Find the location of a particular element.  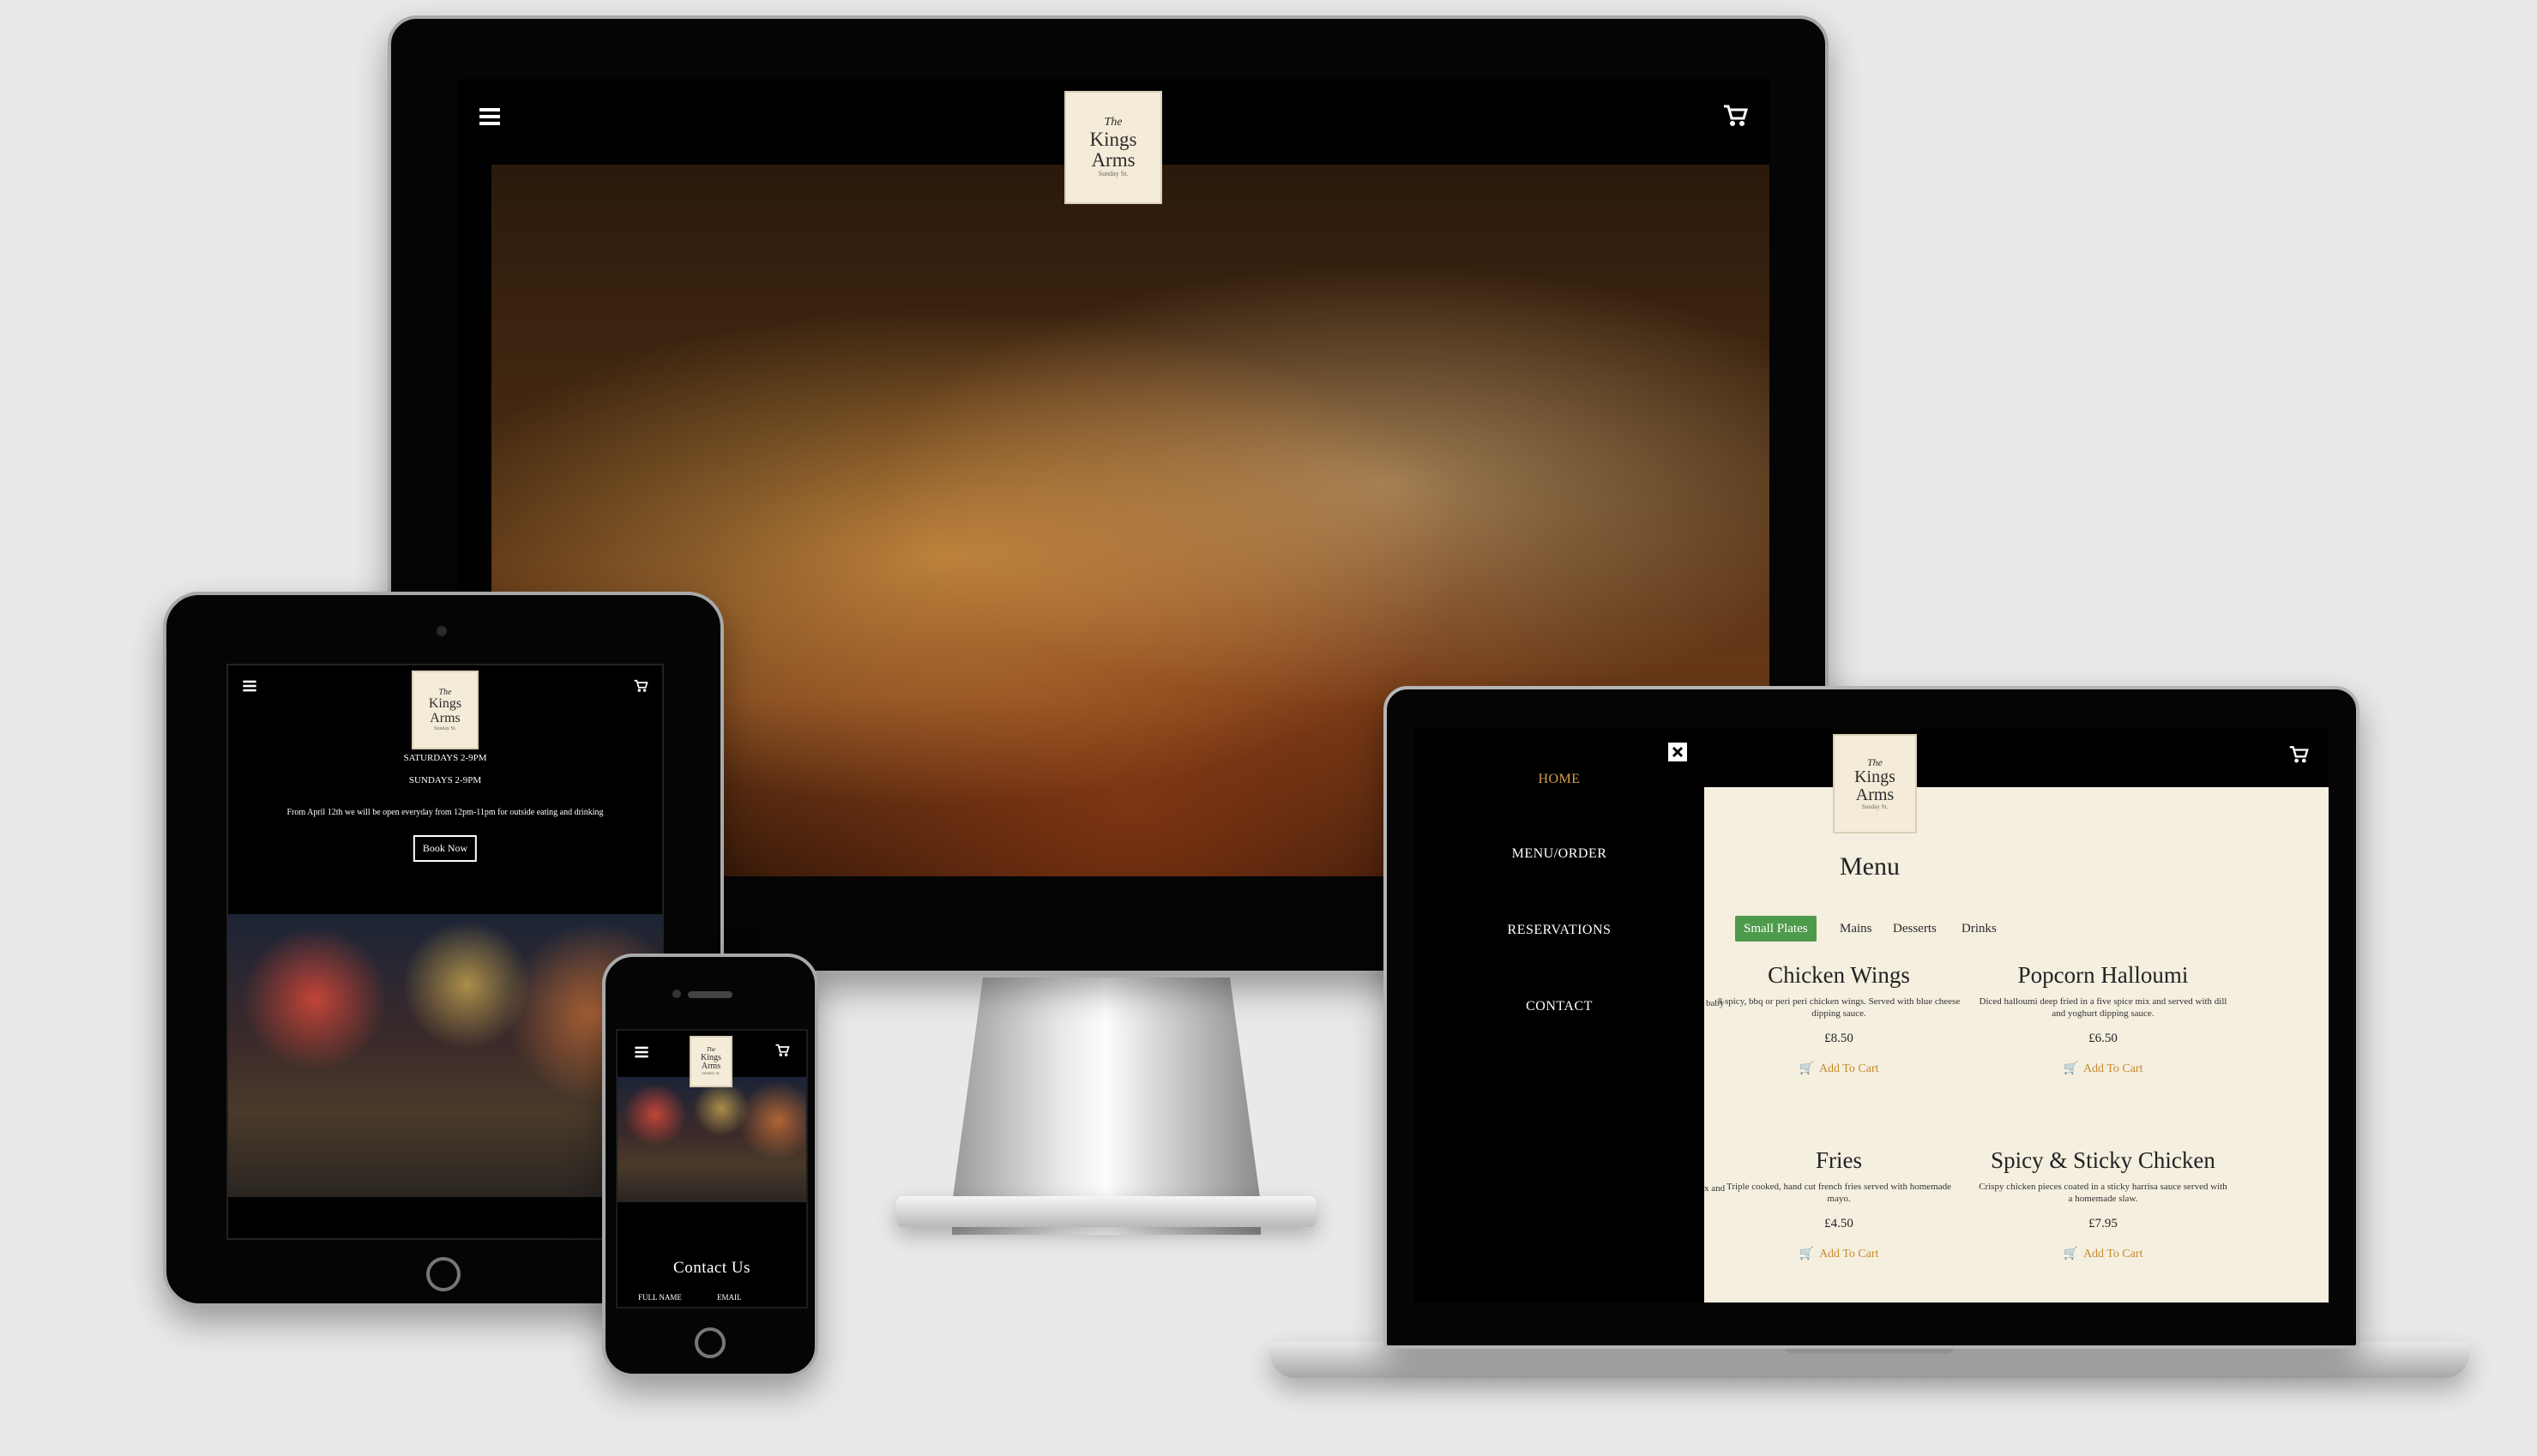

nav-contact: CONTACT is located at coordinates (1559, 1007).